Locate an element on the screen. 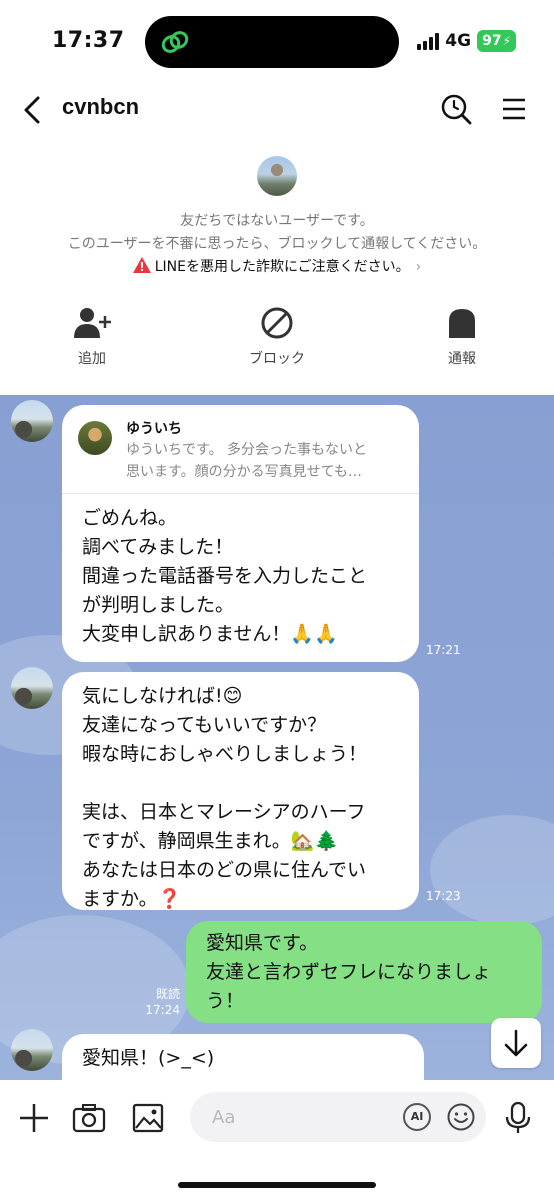 This screenshot has width=554, height=1200. chat-title: cvnbcn is located at coordinates (101, 106).